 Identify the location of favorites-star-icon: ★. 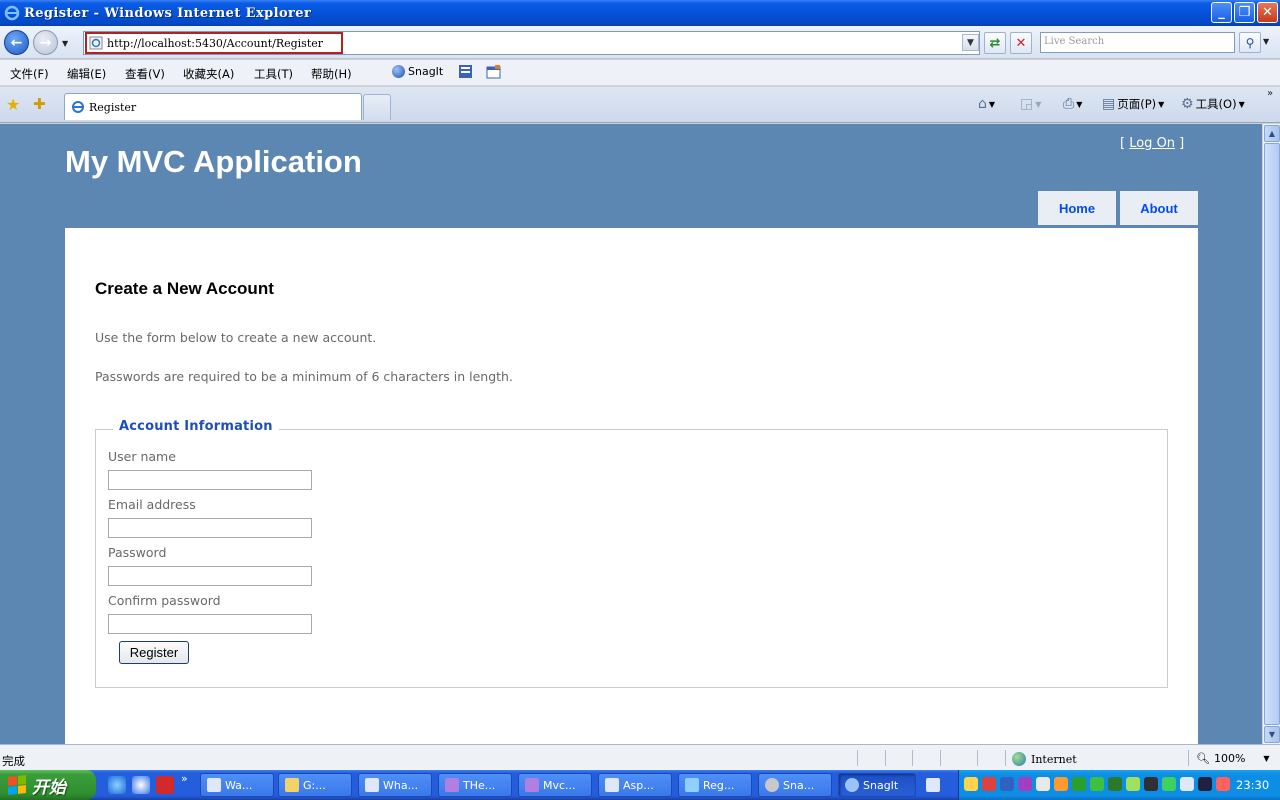
(13, 104).